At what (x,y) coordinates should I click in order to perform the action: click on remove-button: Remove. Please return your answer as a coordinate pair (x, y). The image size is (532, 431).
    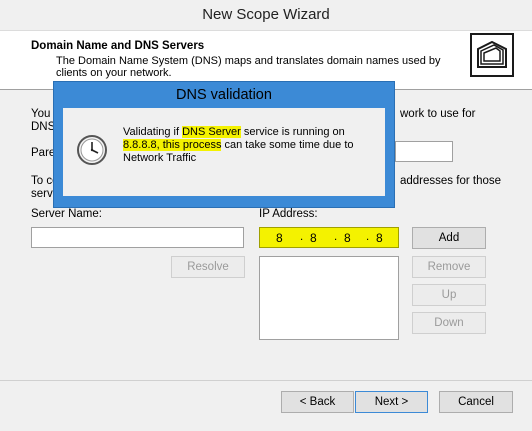
    Looking at the image, I should click on (449, 267).